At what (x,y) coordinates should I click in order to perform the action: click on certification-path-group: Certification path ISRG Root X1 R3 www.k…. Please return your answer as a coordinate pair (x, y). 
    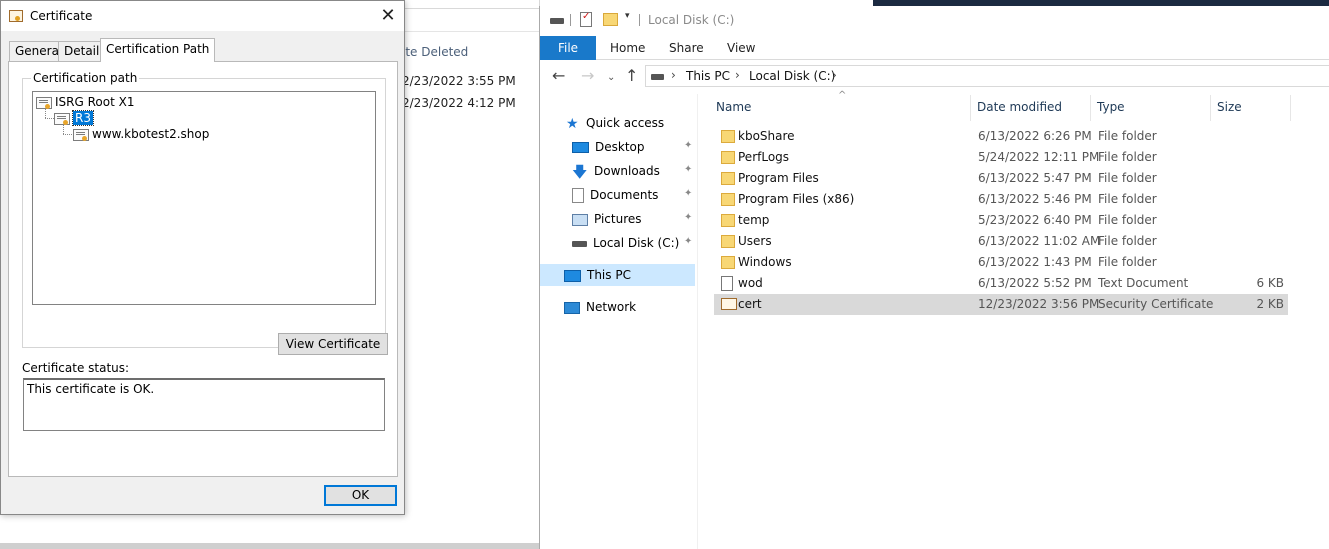
    Looking at the image, I should click on (205, 213).